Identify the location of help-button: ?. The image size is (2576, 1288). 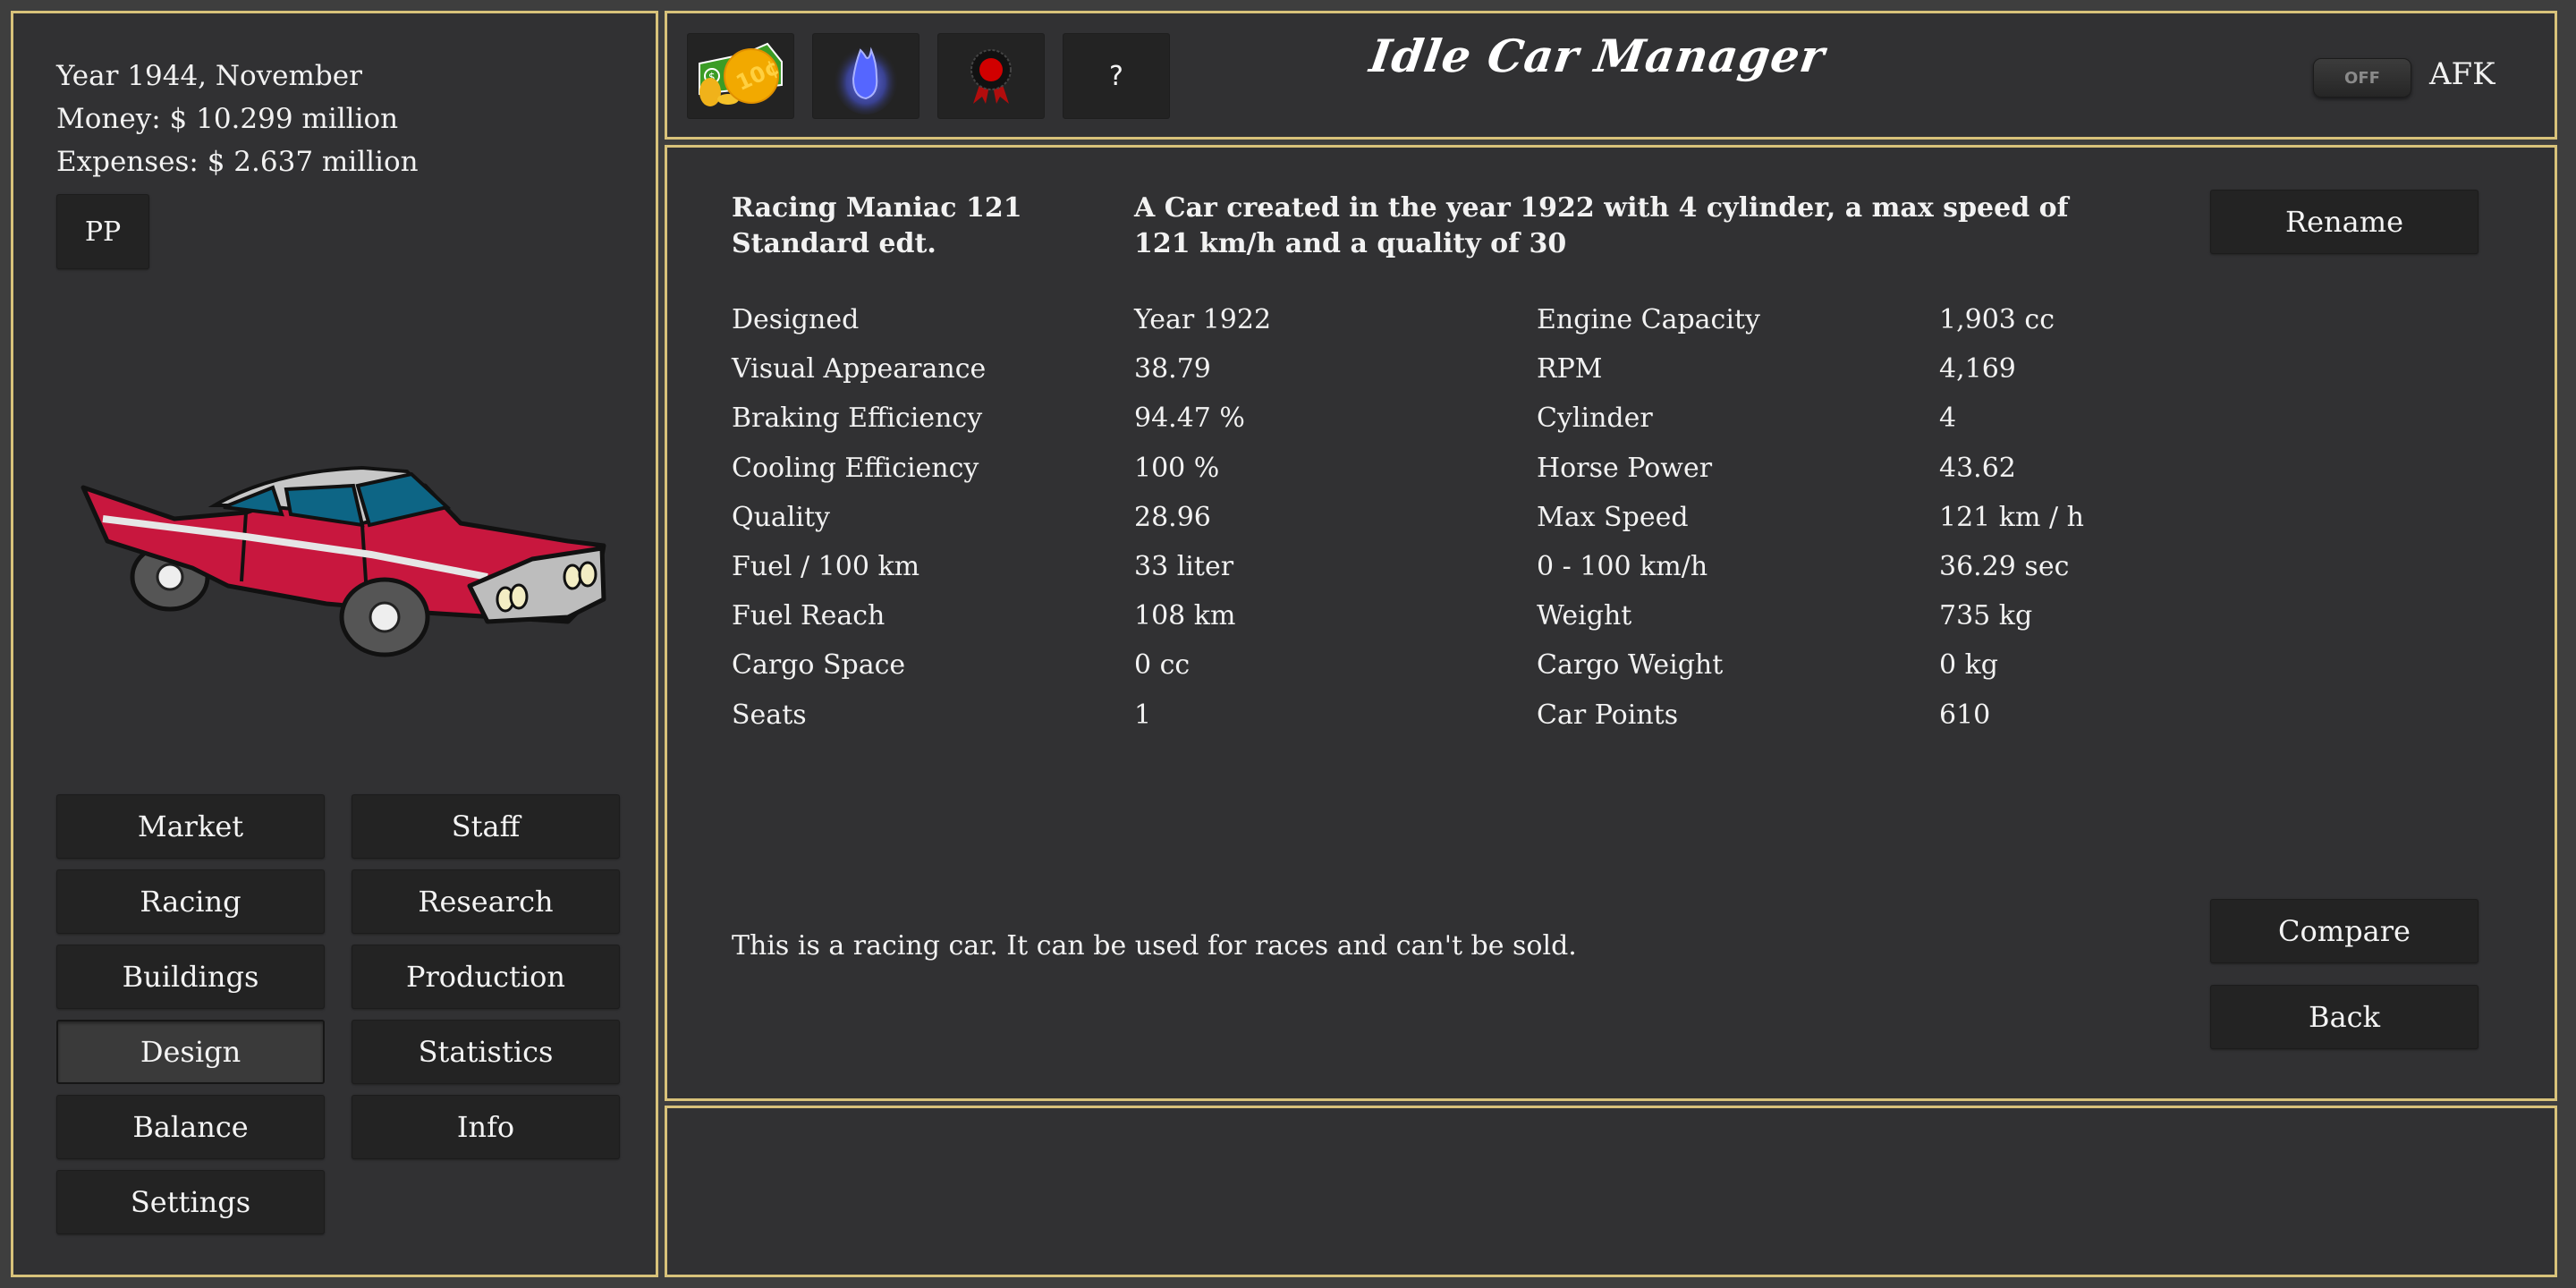
(1116, 76).